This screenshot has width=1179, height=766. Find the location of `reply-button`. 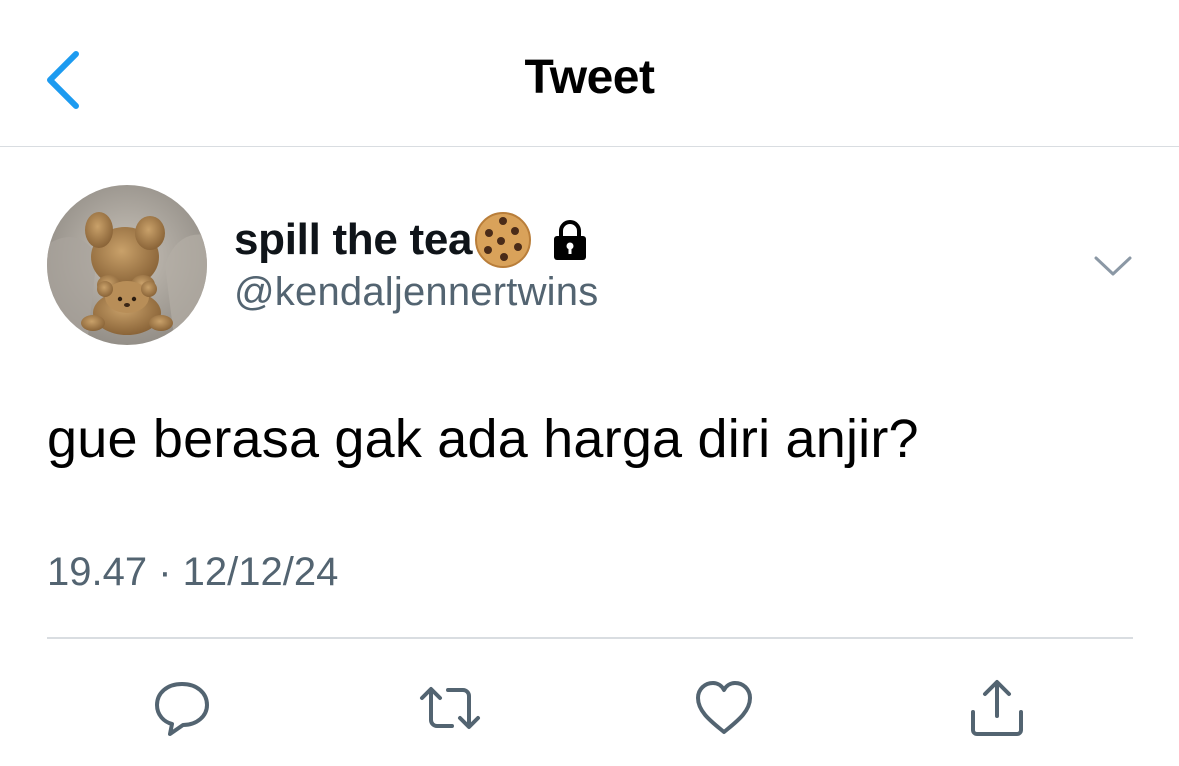

reply-button is located at coordinates (182, 708).